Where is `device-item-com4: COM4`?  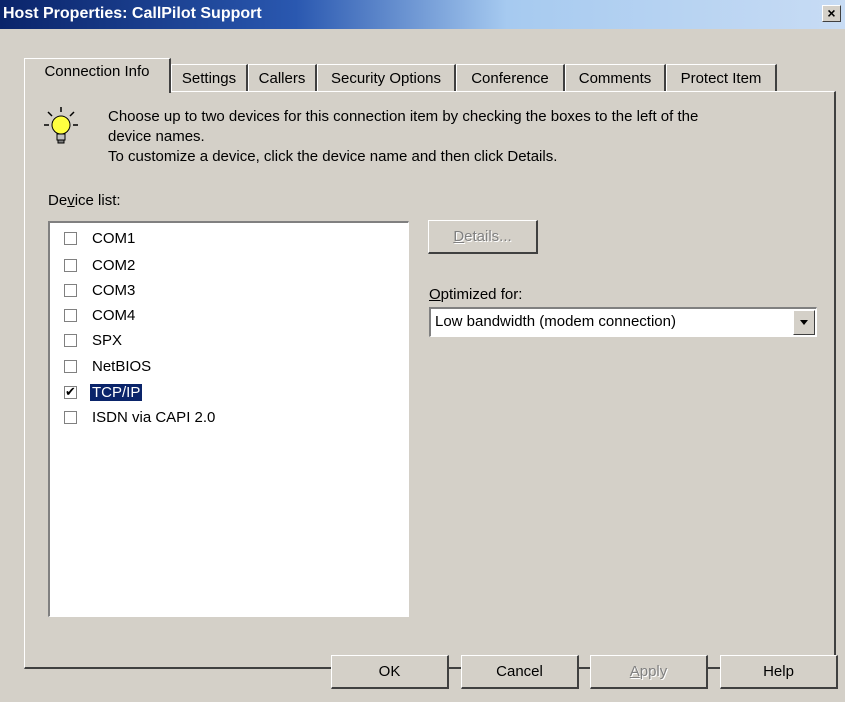
device-item-com4: COM4 is located at coordinates (100, 315).